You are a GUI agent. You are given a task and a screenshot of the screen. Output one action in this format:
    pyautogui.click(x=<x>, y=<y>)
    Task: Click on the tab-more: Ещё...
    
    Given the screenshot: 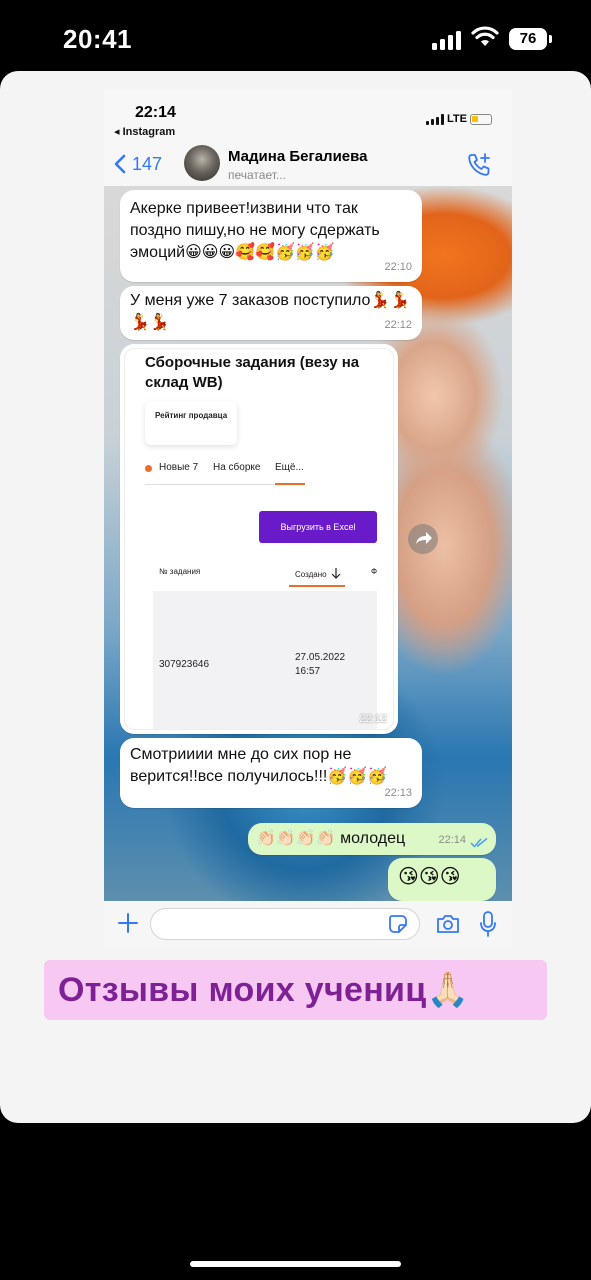 What is the action you would take?
    pyautogui.click(x=289, y=467)
    